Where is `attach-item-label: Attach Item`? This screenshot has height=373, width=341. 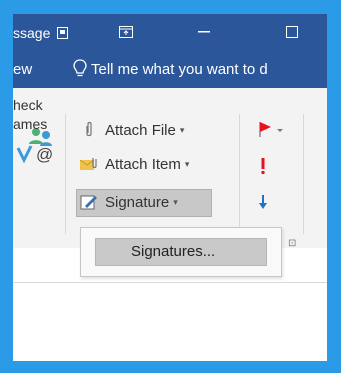 attach-item-label: Attach Item is located at coordinates (143, 164).